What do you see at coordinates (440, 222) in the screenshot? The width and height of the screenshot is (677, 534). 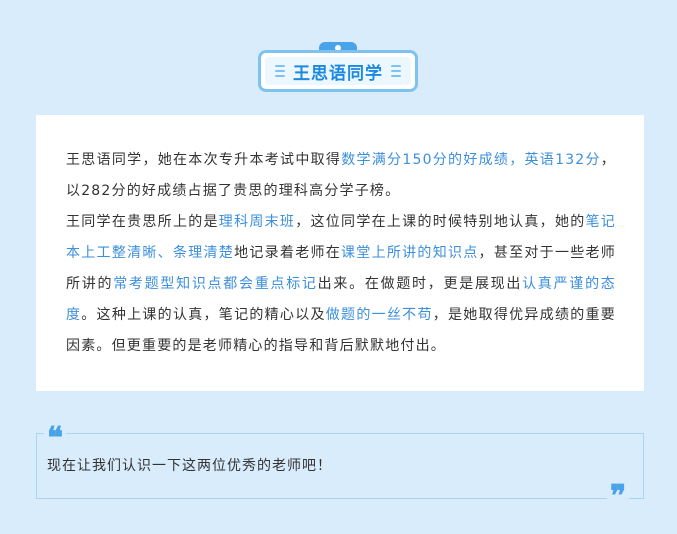 I see `body-text: ，这位同学在上课的时候特别地认真，她的` at bounding box center [440, 222].